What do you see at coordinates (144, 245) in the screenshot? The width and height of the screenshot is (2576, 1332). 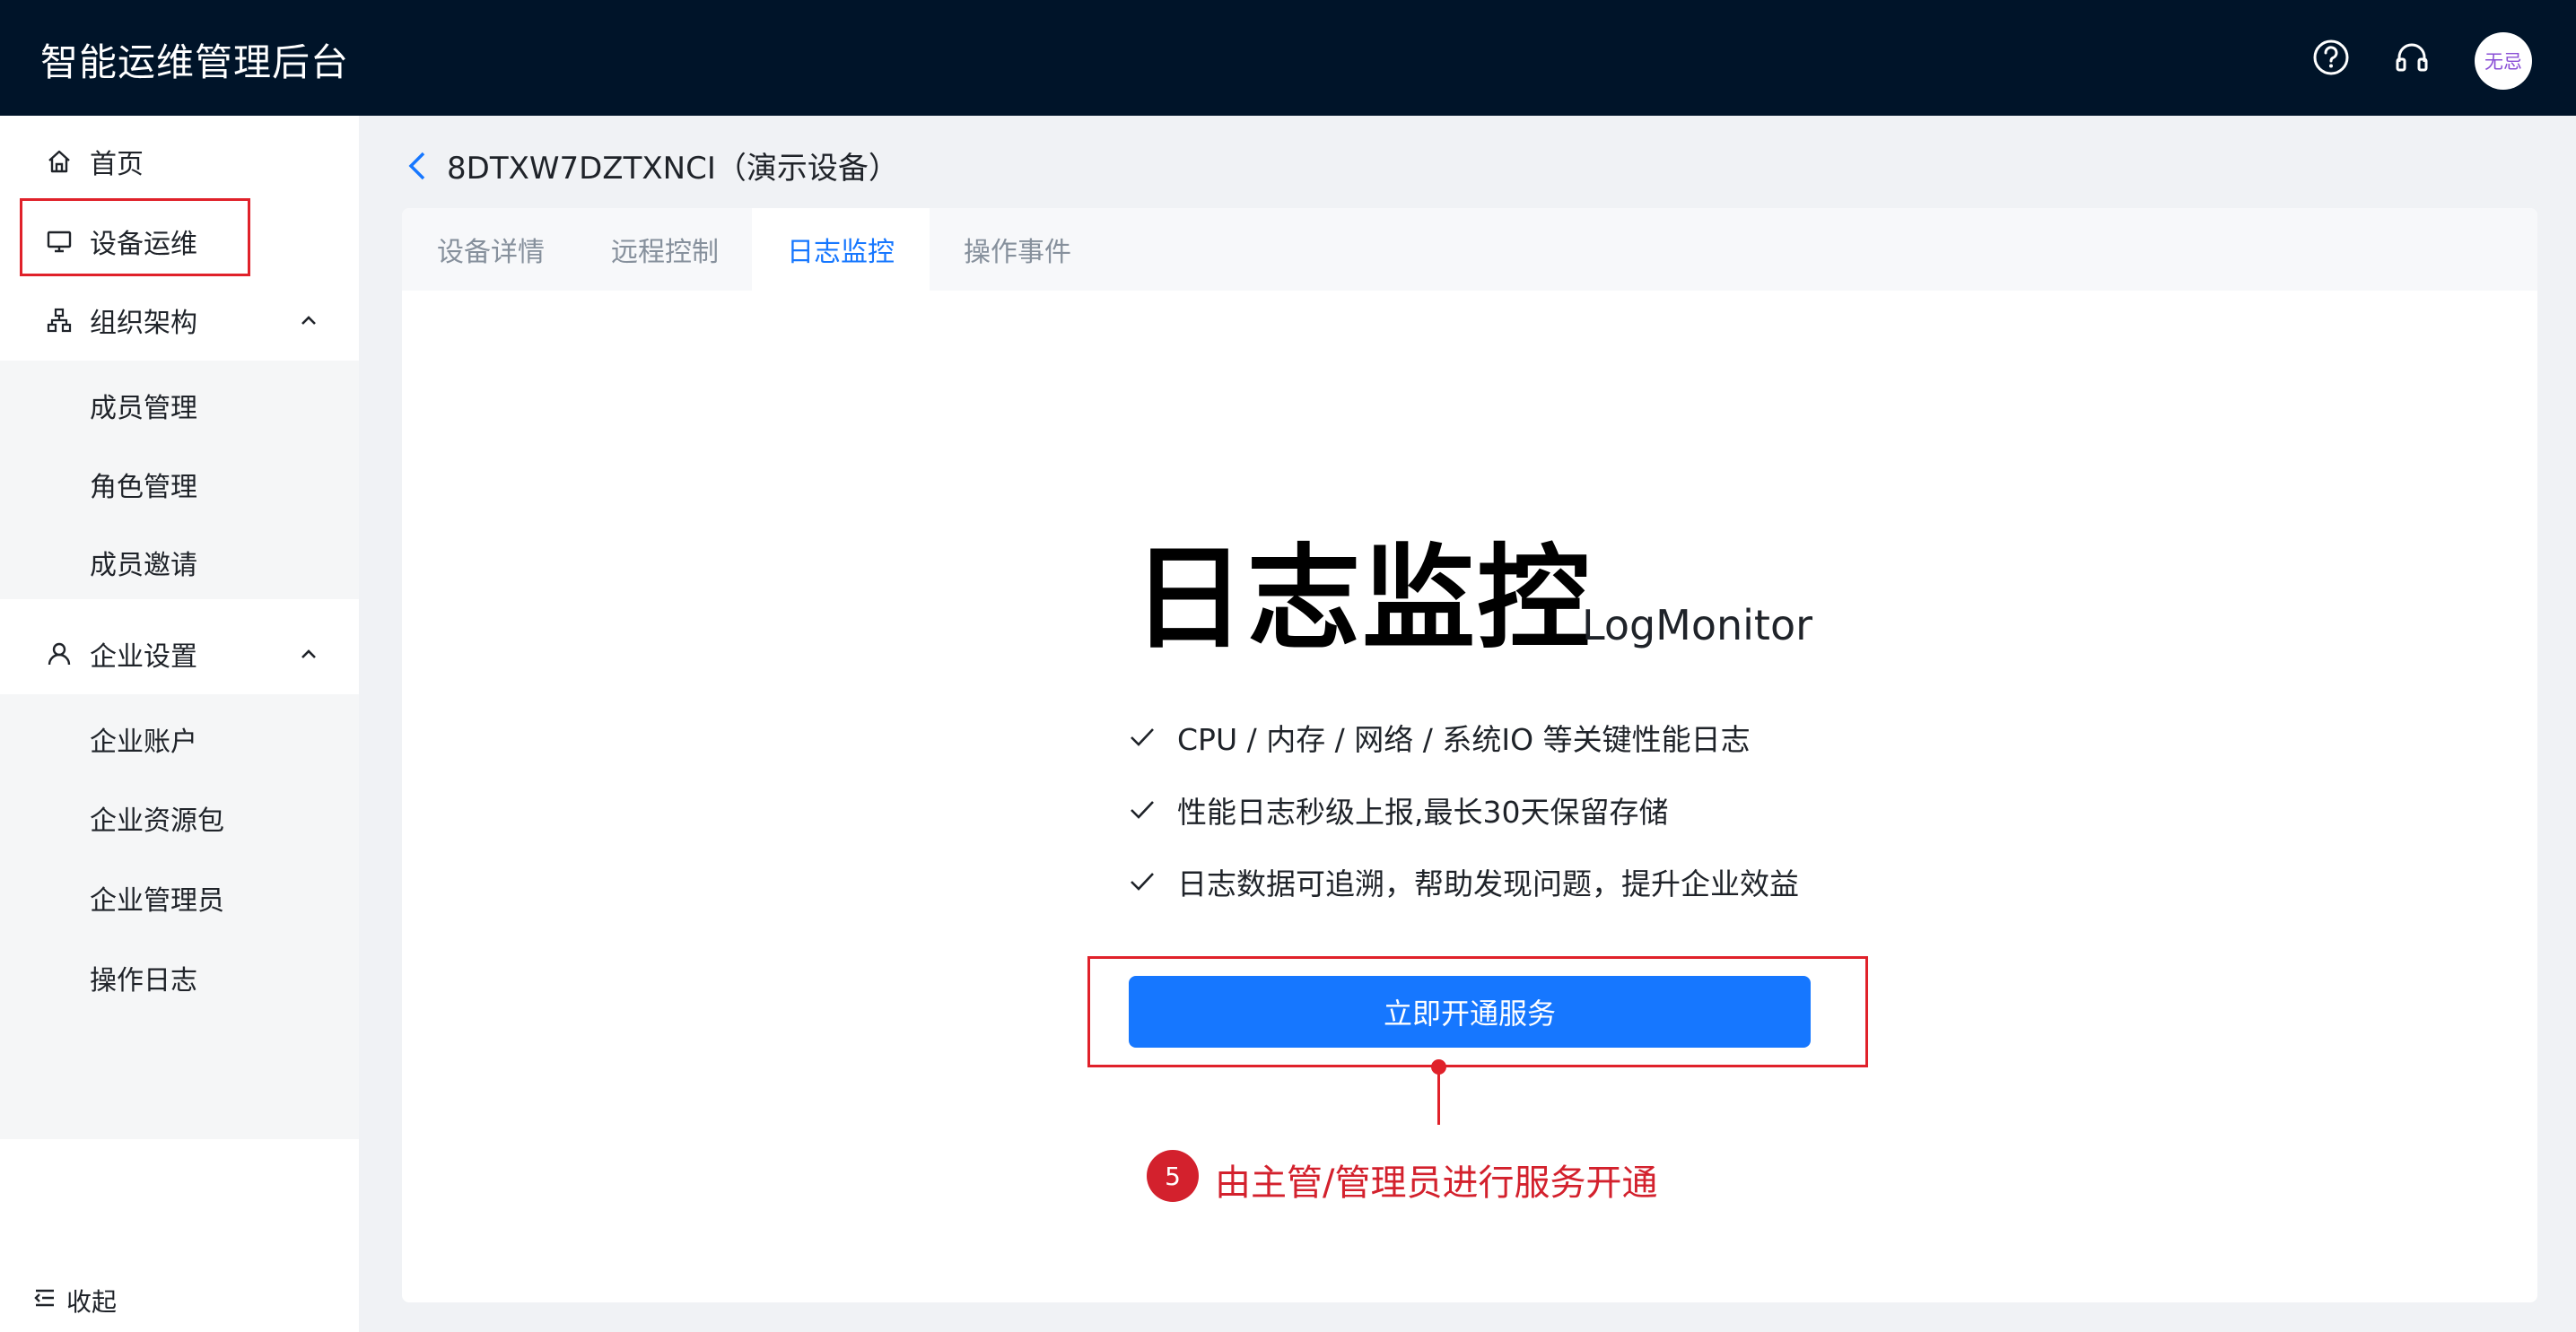 I see `sidebar-item-label: 设备运维` at bounding box center [144, 245].